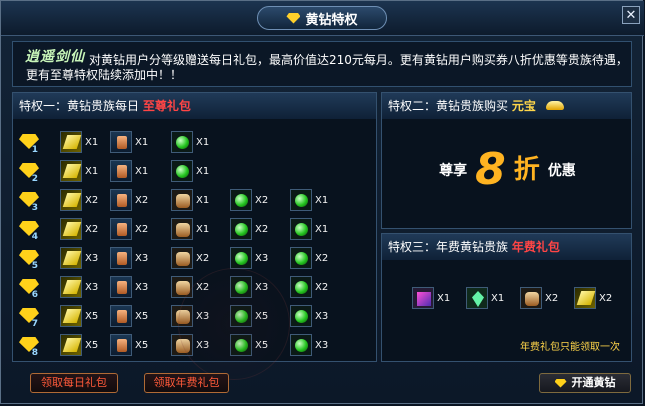  Describe the element at coordinates (34, 208) in the screenshot. I see `diamond-level-number: 3` at that location.